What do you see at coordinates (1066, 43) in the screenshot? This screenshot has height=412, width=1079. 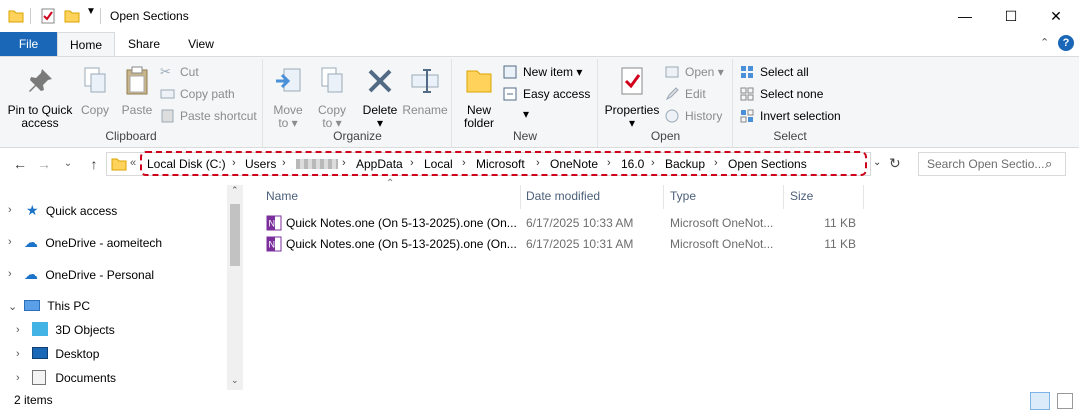 I see `help-icon: ?` at bounding box center [1066, 43].